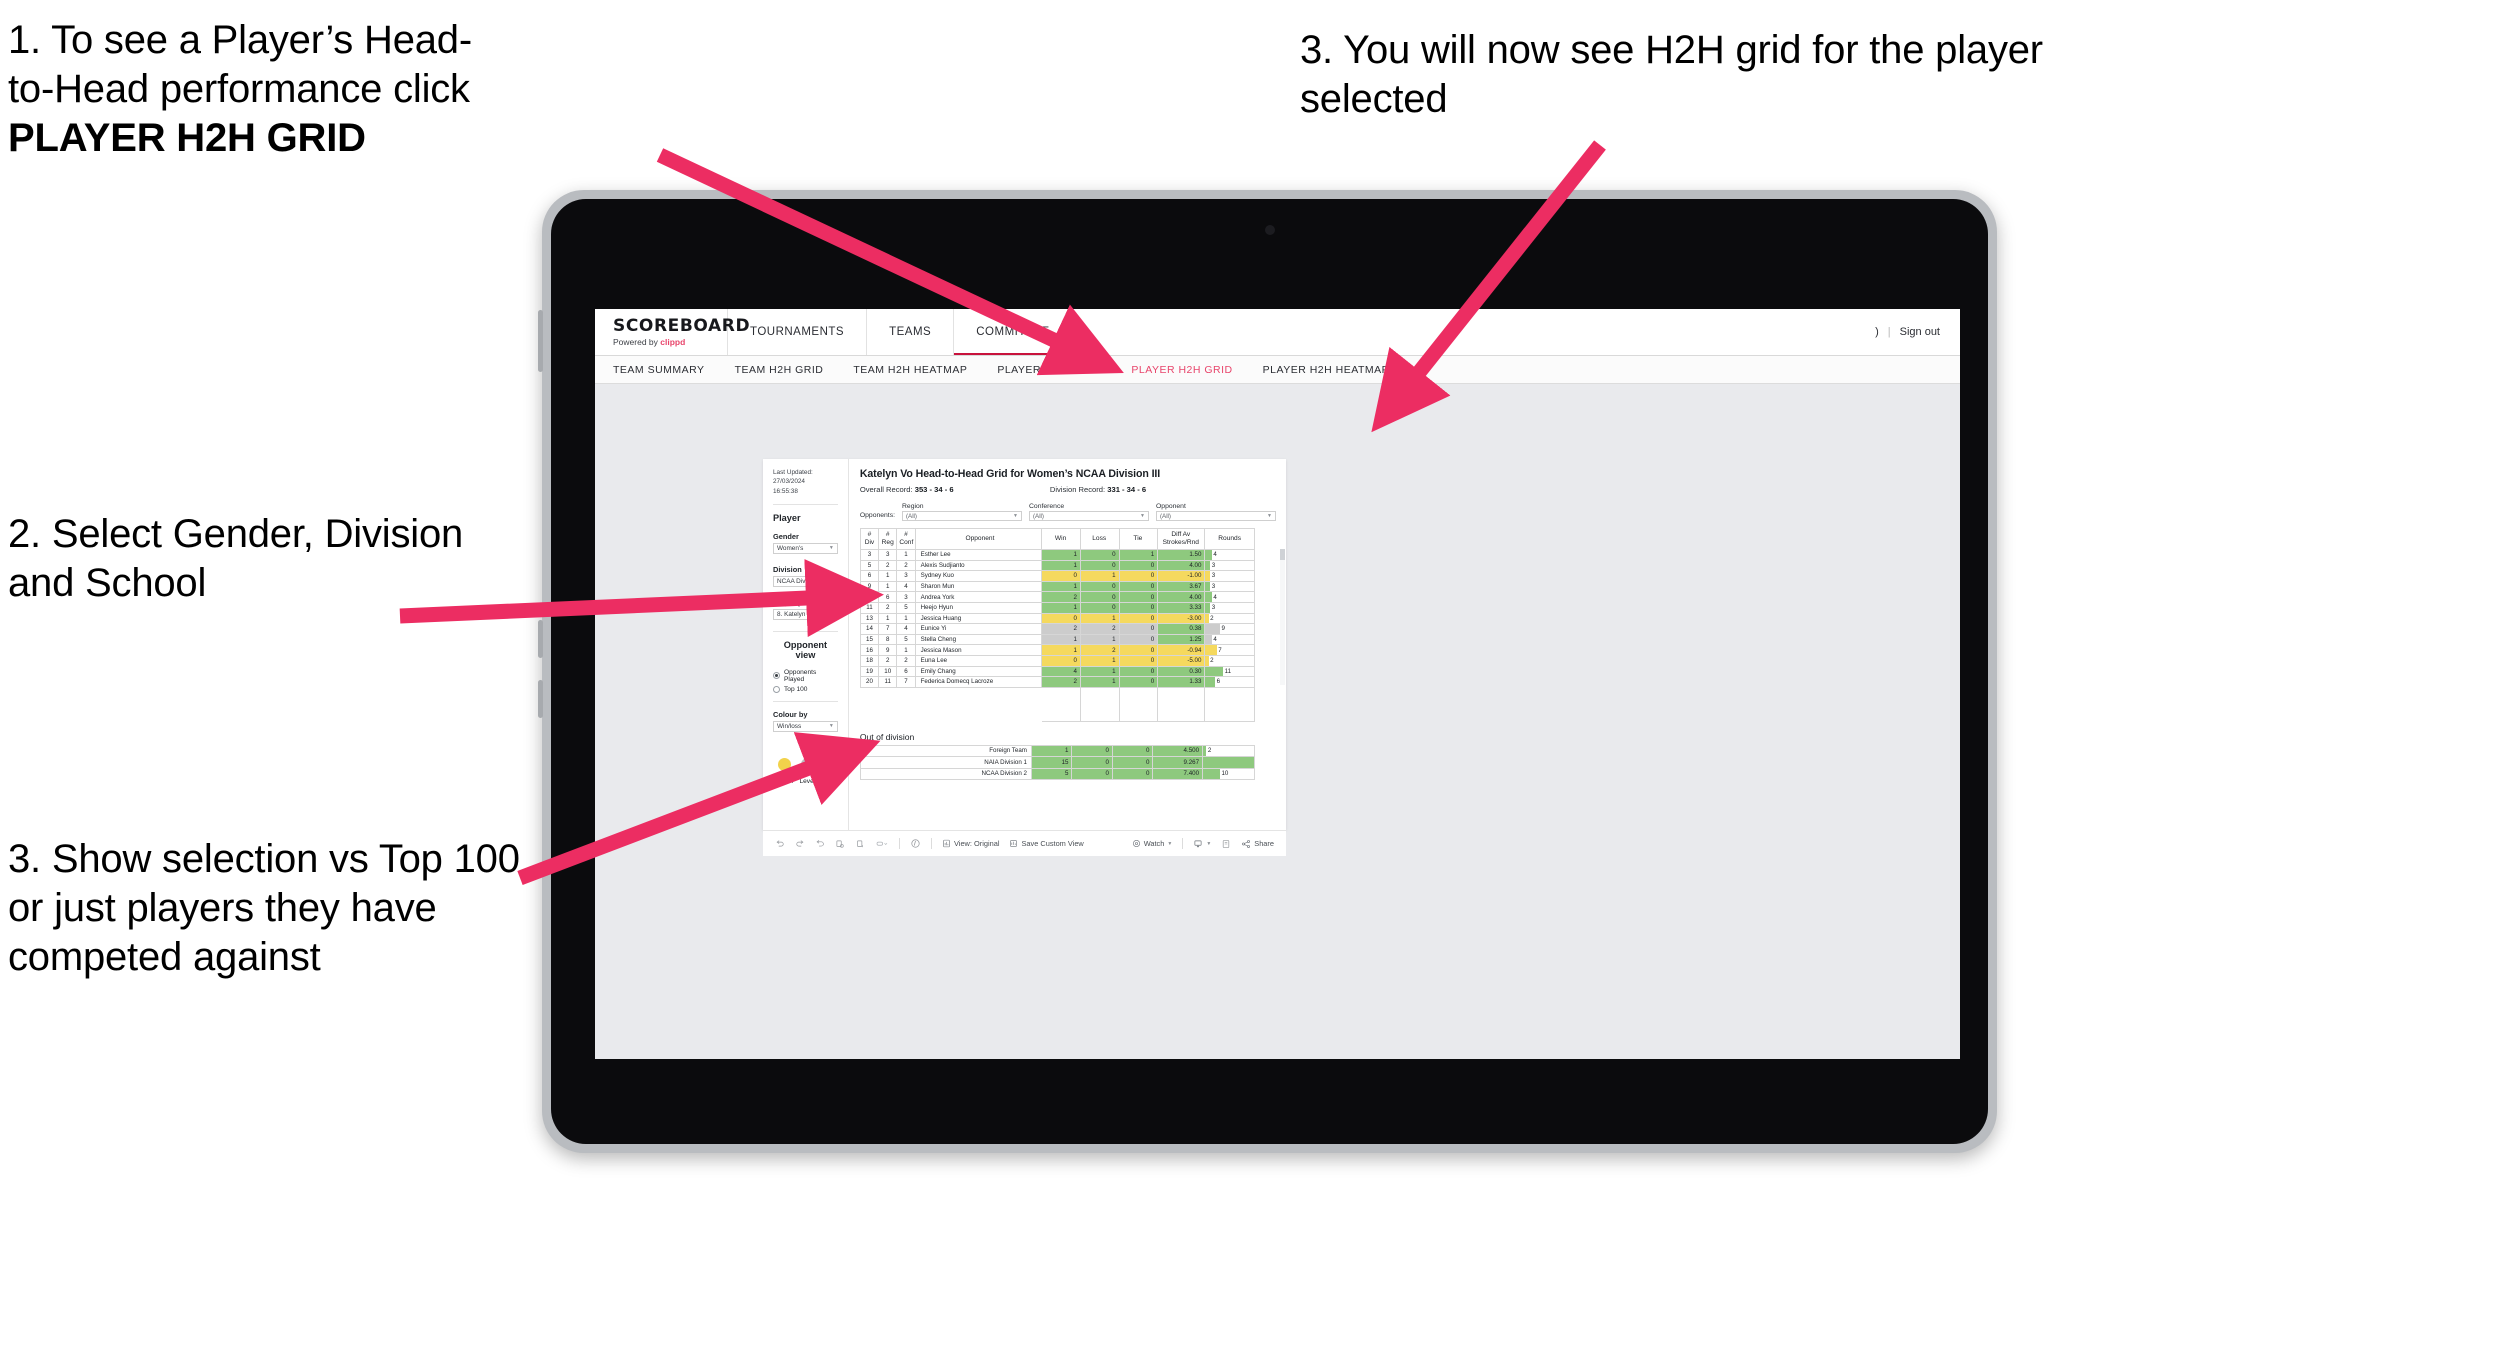 The height and width of the screenshot is (1352, 2512). I want to click on cell-conf: 3, so click(906, 576).